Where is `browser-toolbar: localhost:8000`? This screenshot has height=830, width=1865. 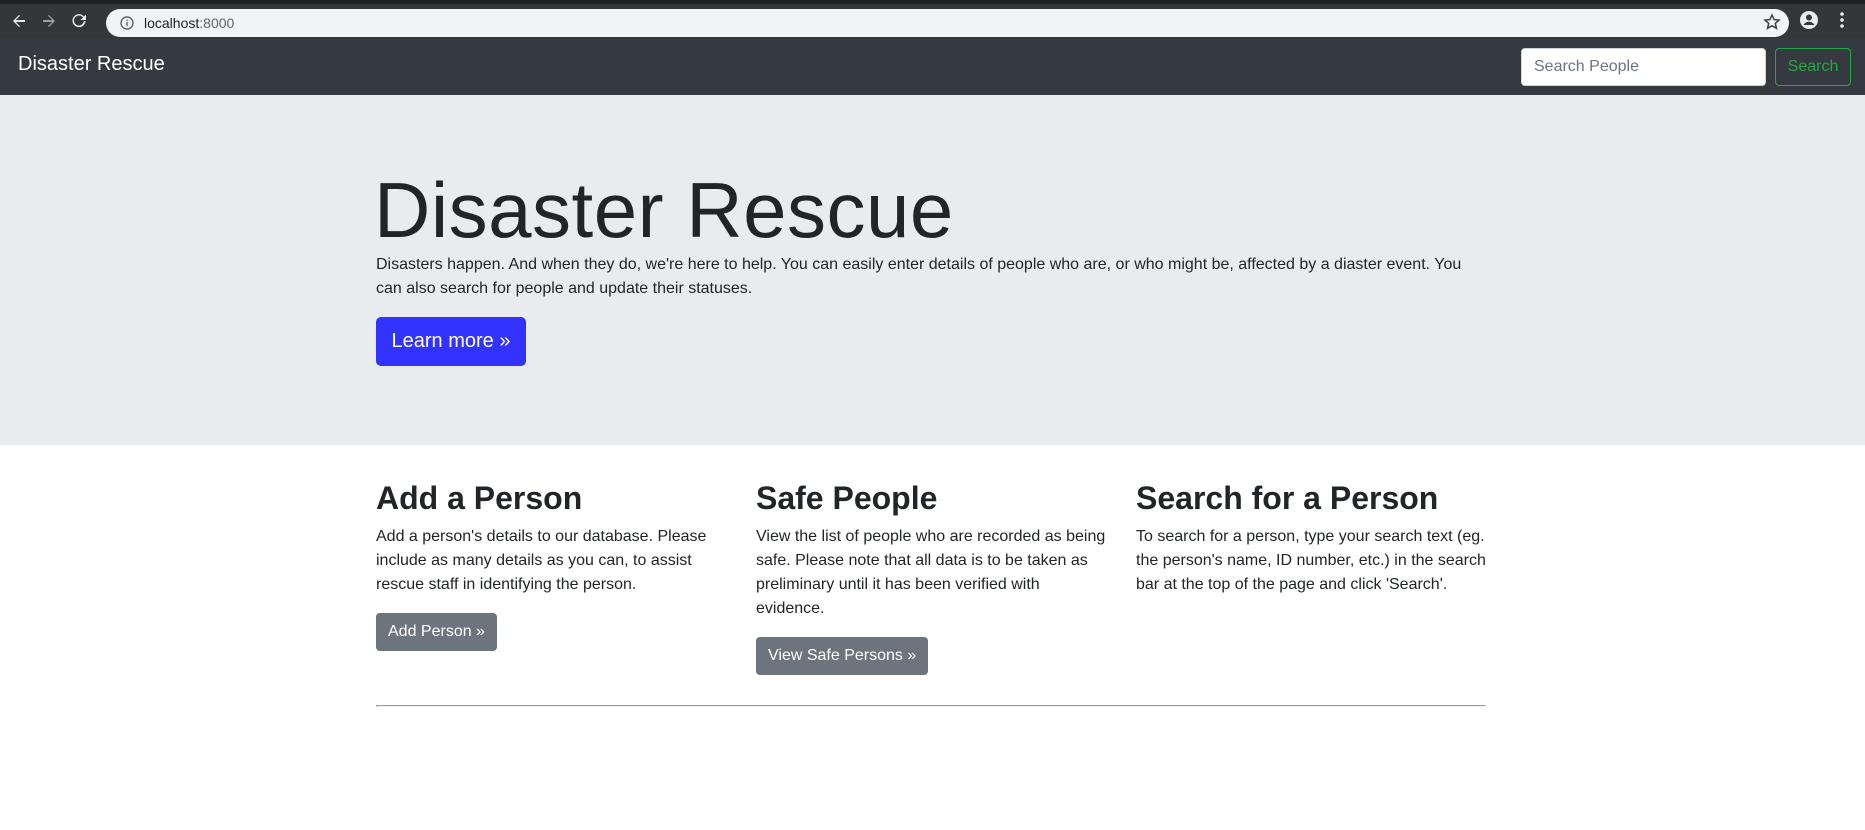
browser-toolbar: localhost:8000 is located at coordinates (932, 19).